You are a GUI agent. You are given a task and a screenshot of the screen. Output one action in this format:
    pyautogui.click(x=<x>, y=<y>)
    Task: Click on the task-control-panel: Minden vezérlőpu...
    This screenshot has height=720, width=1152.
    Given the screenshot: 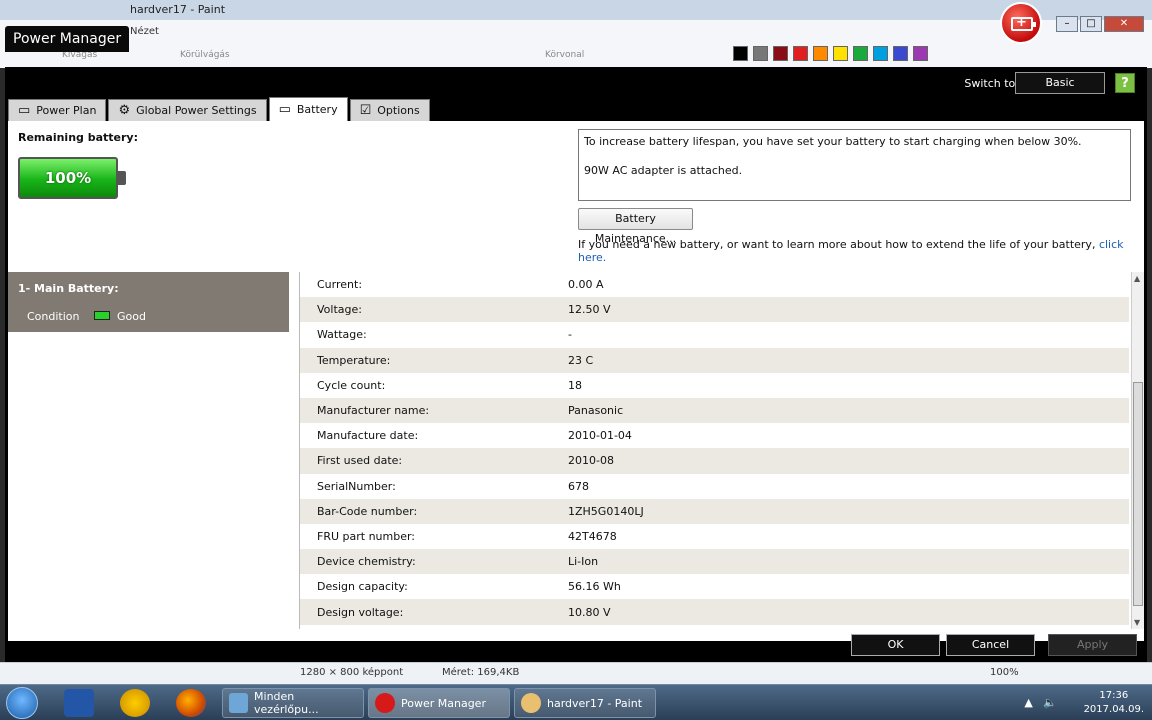 What is the action you would take?
    pyautogui.click(x=293, y=703)
    